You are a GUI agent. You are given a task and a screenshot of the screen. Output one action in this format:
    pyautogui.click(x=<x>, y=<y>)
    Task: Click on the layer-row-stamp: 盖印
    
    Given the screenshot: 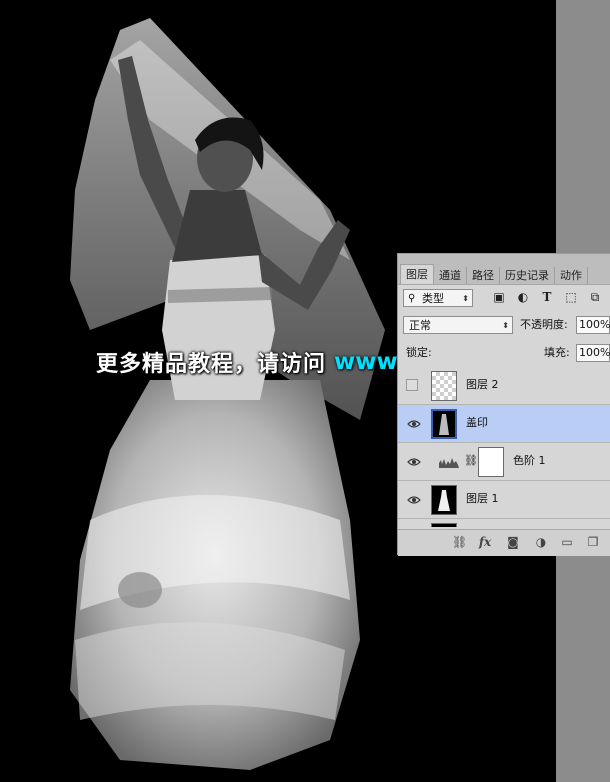 What is the action you would take?
    pyautogui.click(x=504, y=424)
    